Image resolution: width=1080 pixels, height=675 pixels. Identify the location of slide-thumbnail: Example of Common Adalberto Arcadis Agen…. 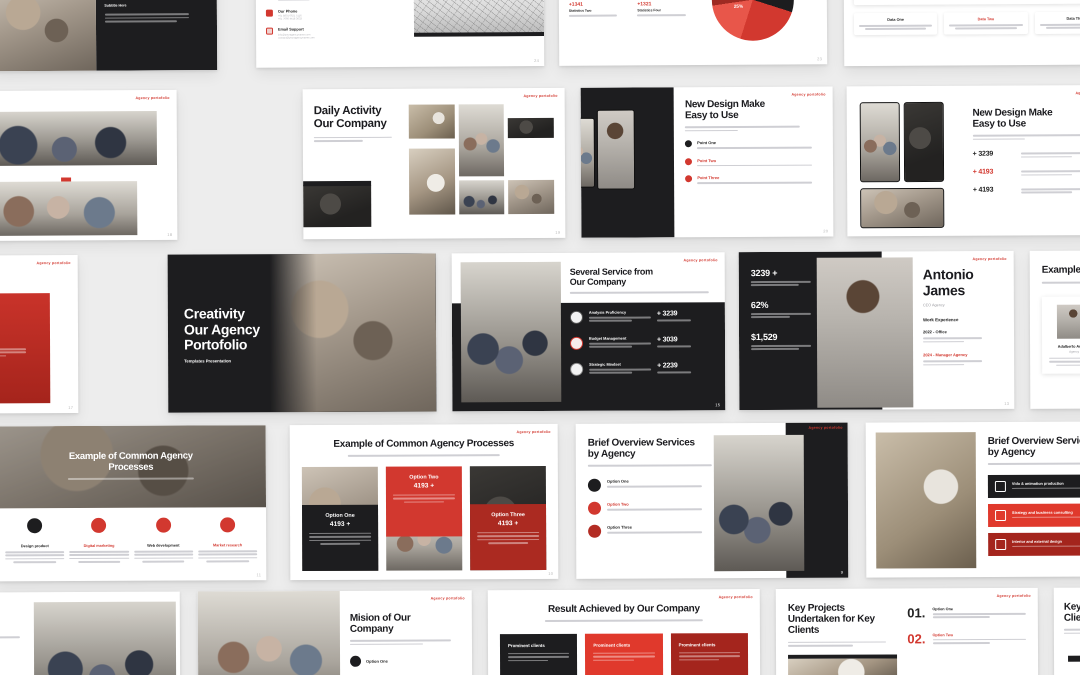
(1054, 329).